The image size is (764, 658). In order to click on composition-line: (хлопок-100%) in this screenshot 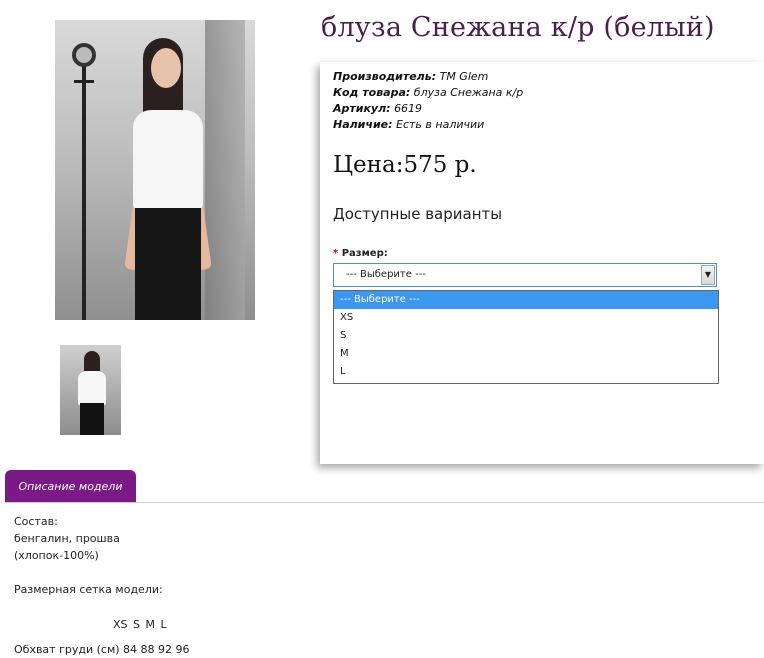, I will do `click(56, 555)`.